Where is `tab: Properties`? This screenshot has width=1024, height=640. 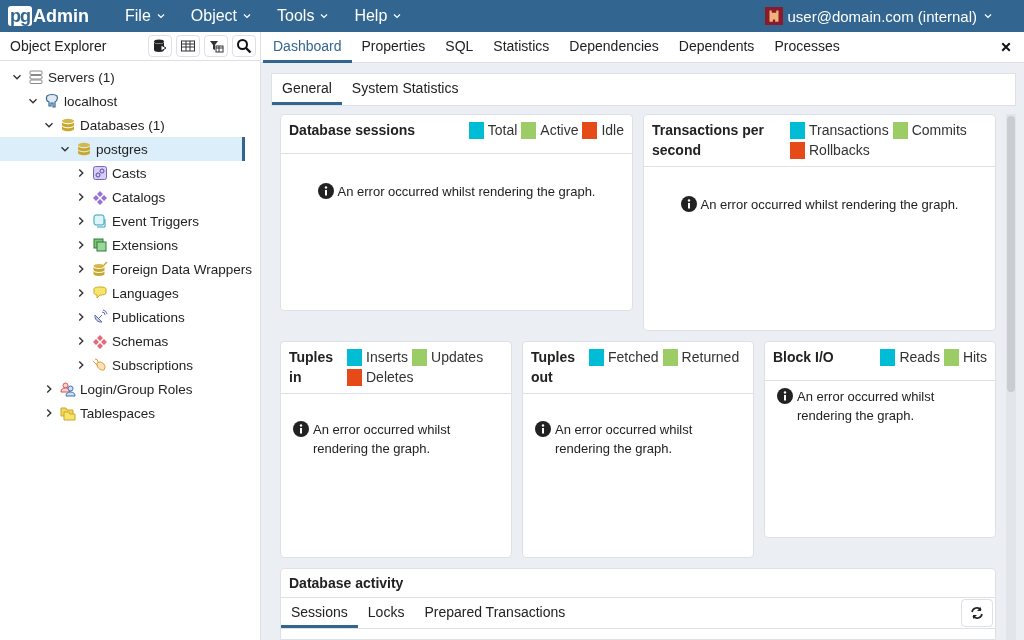 tab: Properties is located at coordinates (393, 47).